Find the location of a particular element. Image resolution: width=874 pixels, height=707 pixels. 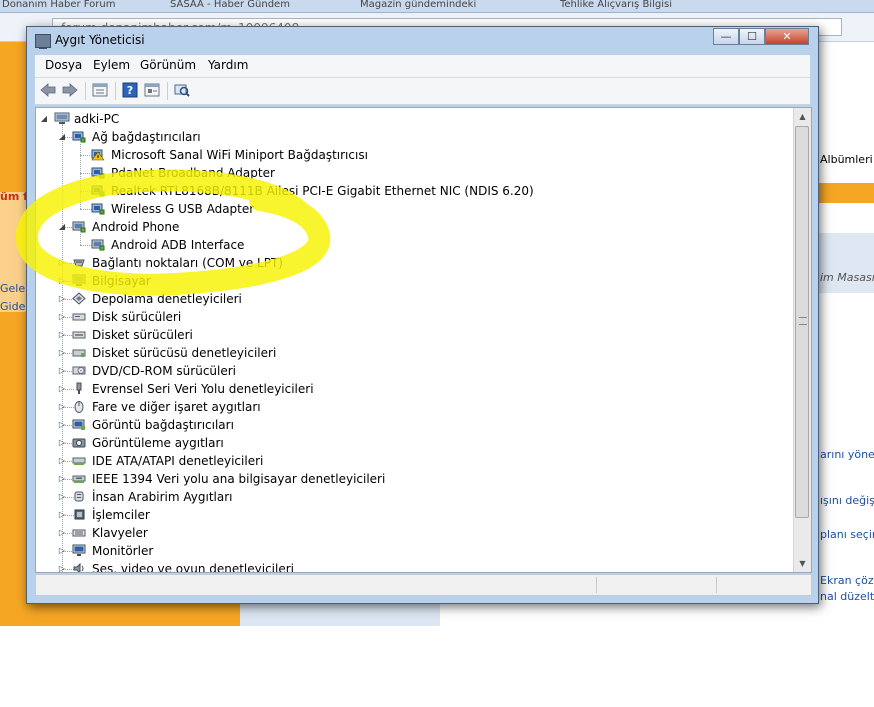

page-left-label: üm f is located at coordinates (14, 196).